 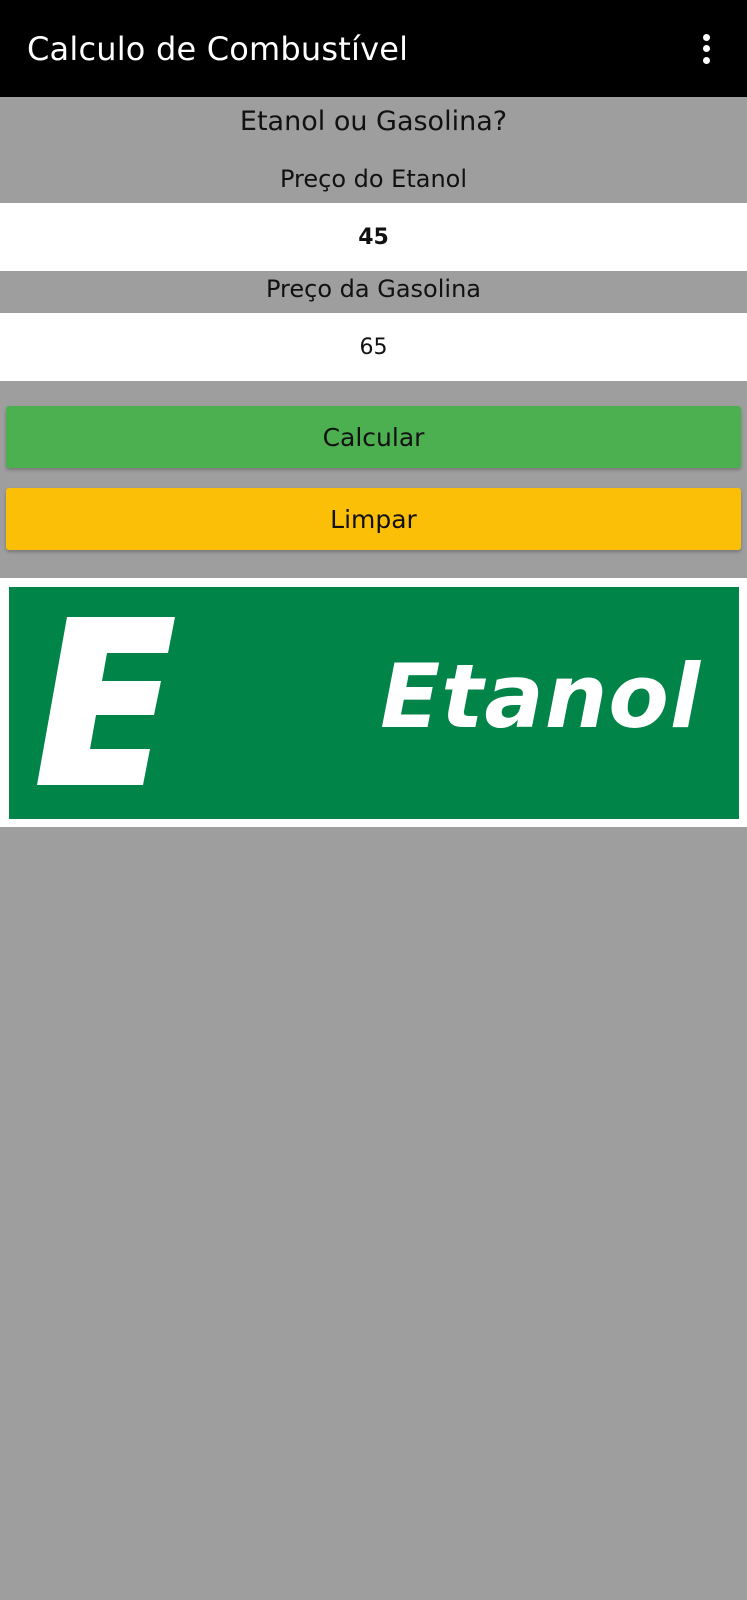 I want to click on etanol-price-label: Preço do Etanol, so click(x=373, y=179).